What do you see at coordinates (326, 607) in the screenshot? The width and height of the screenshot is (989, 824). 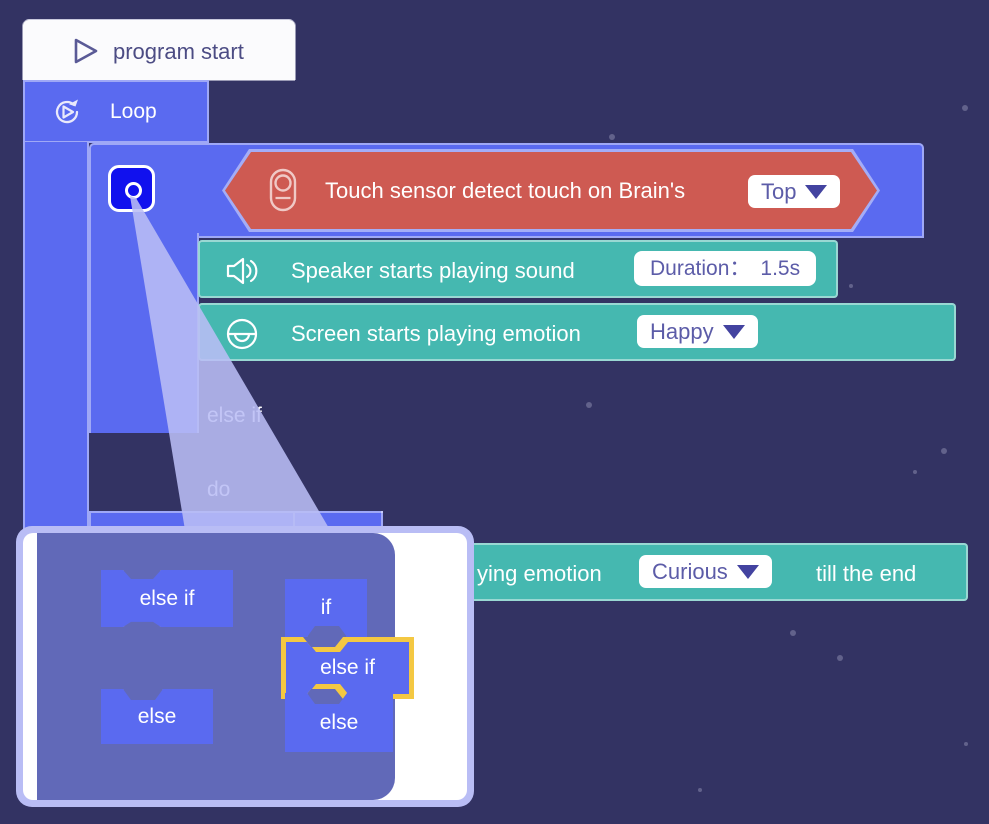 I see `stack-block-if-label: if` at bounding box center [326, 607].